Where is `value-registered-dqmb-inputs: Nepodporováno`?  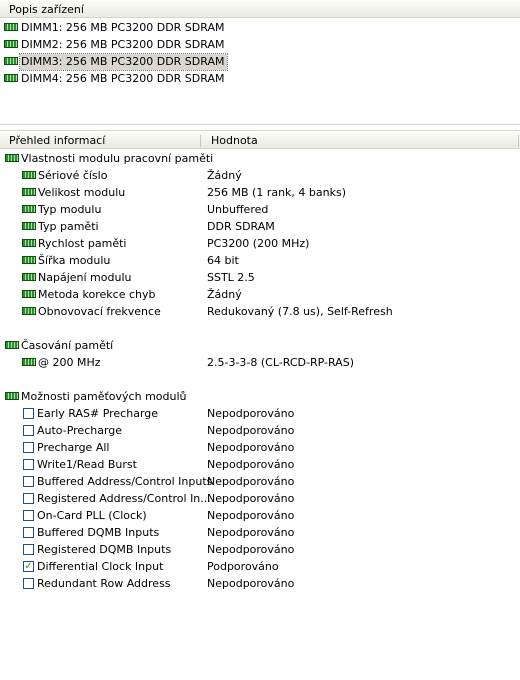 value-registered-dqmb-inputs: Nepodporováno is located at coordinates (251, 549).